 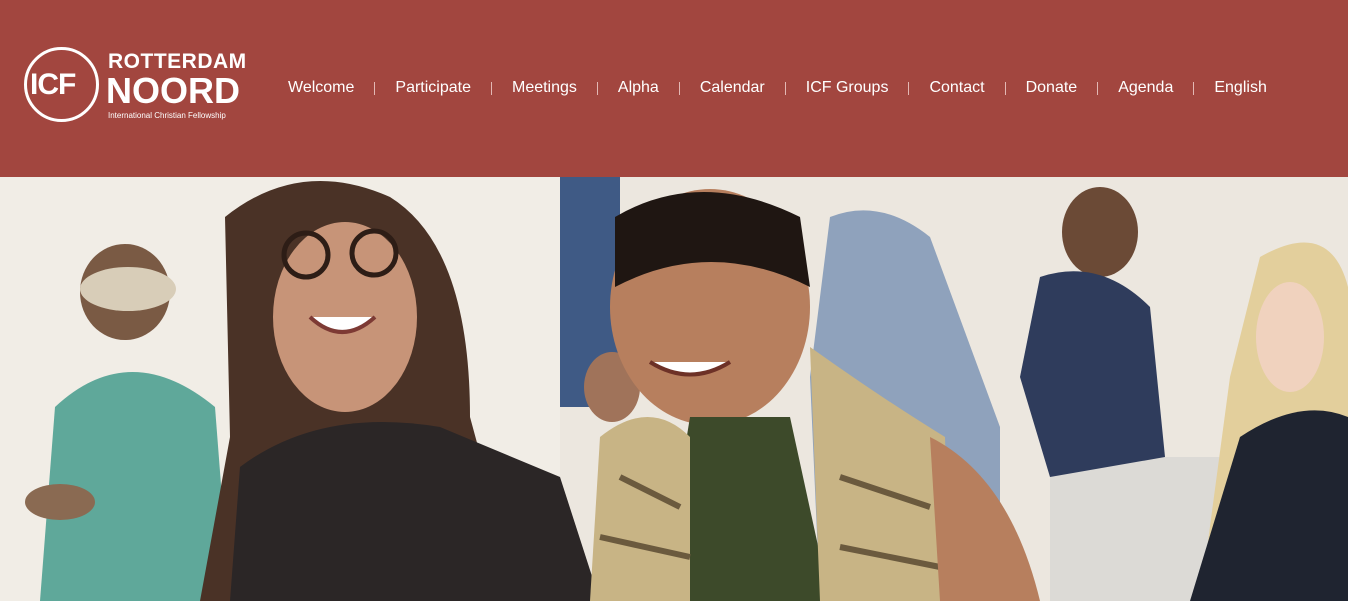 I want to click on nav-item-meetings: Meetings, so click(x=544, y=88).